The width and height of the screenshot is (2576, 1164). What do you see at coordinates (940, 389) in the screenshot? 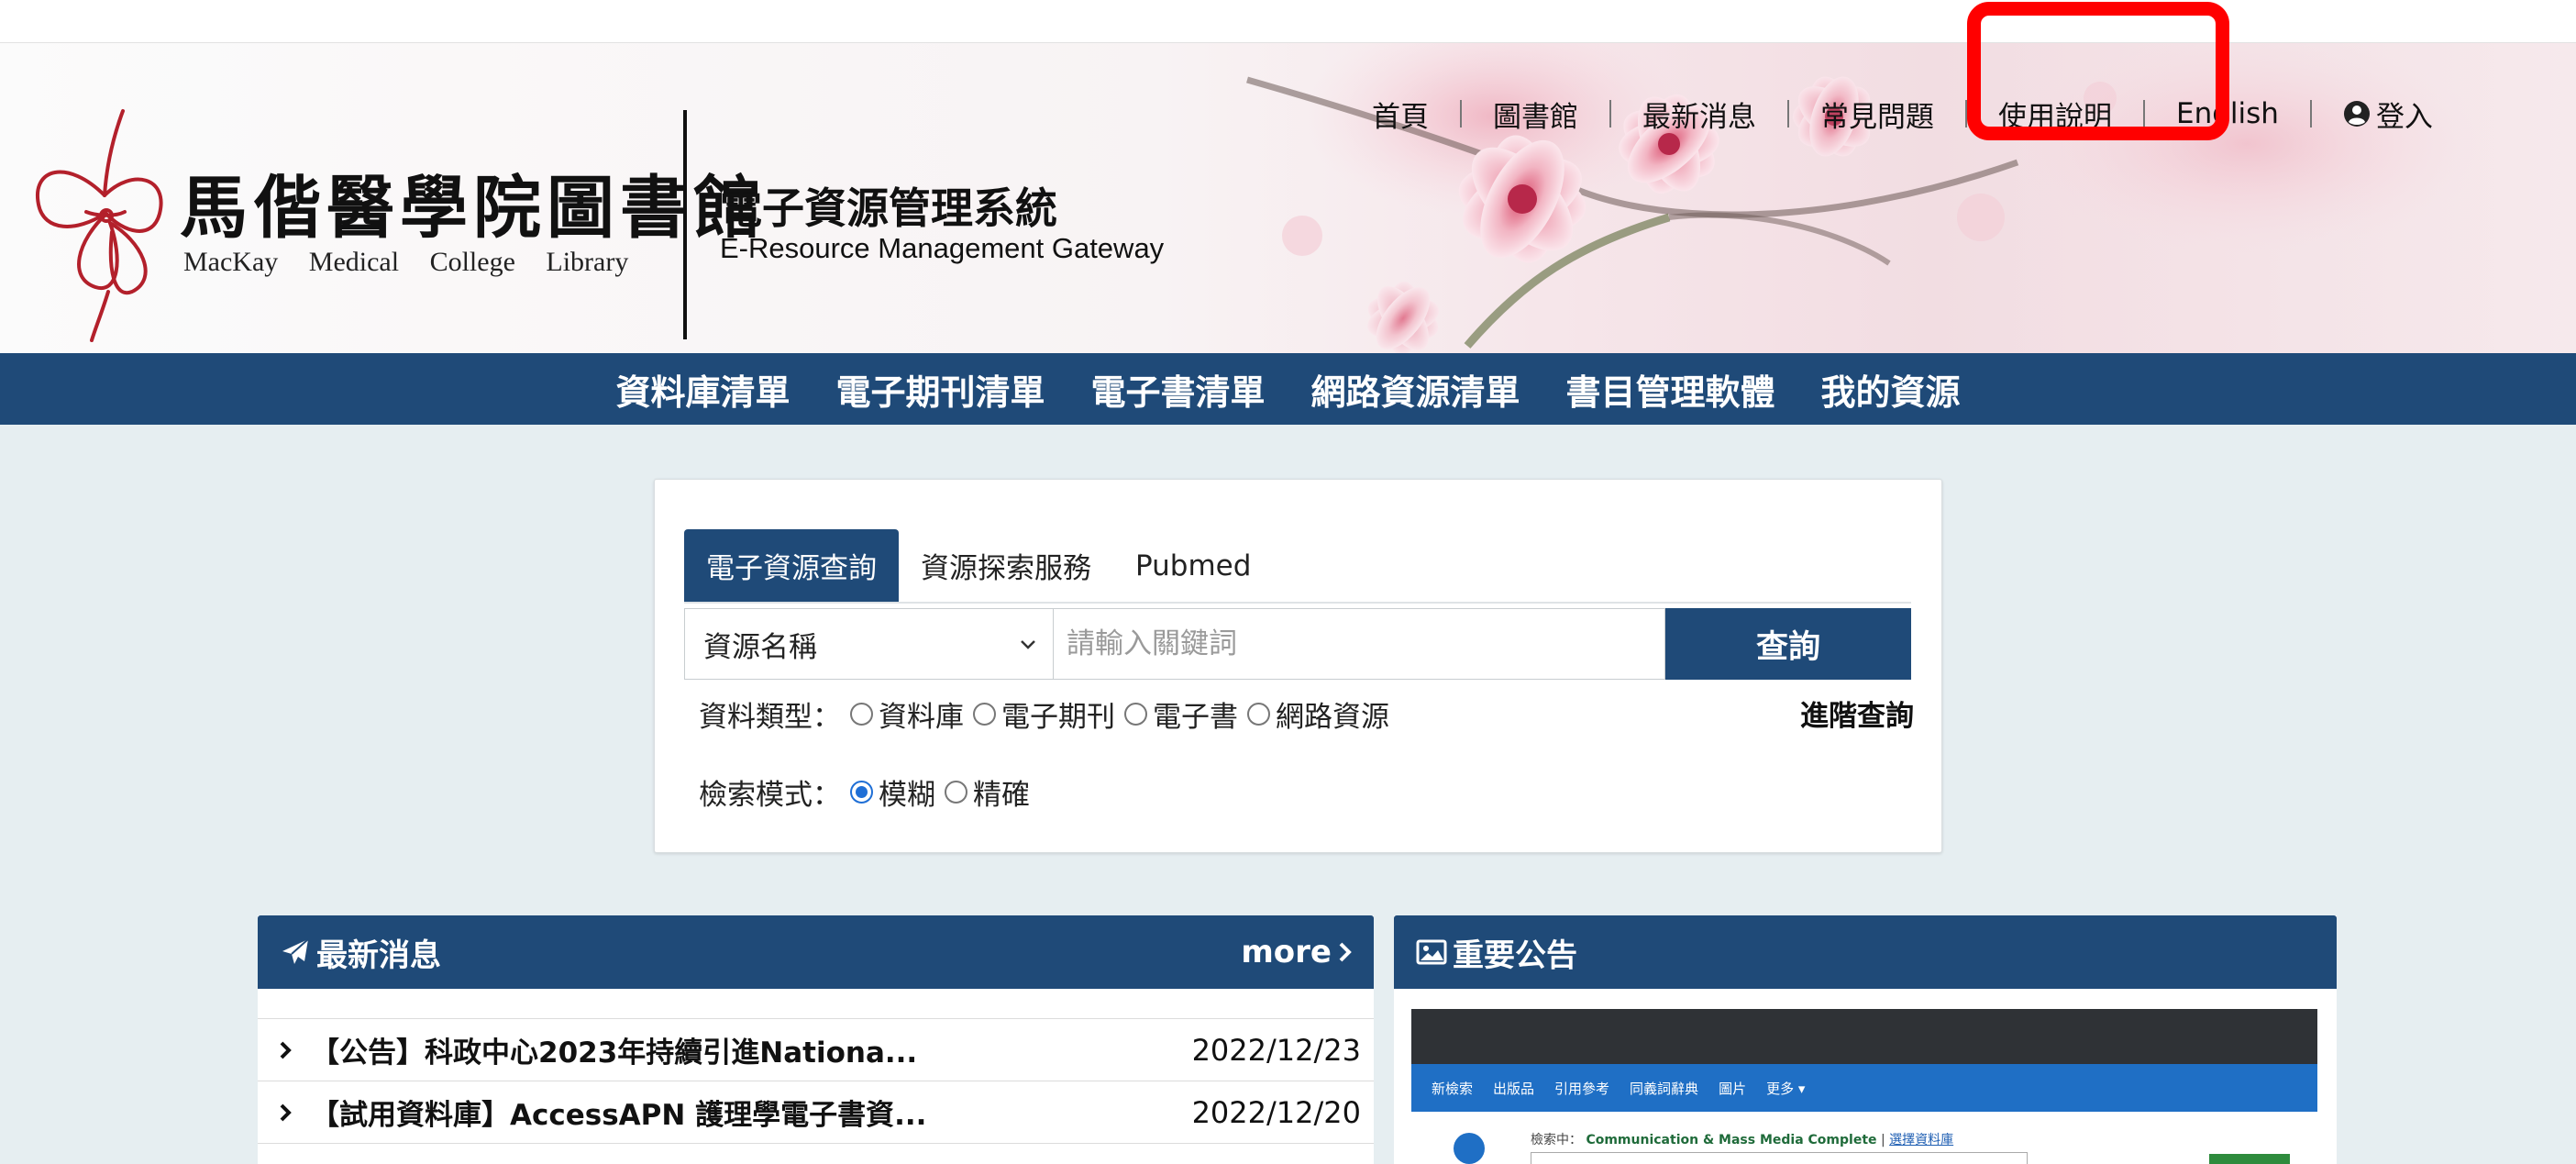
I see `main-nav-ejournals: 電子期刊清單` at bounding box center [940, 389].